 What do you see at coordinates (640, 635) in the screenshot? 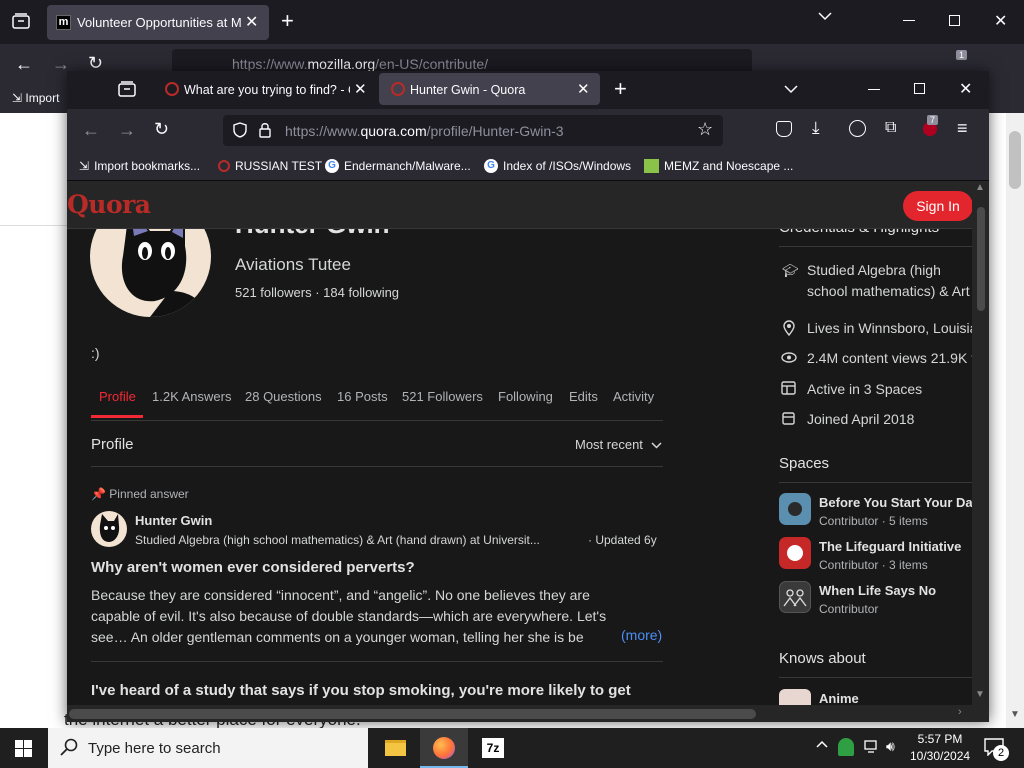
I see `more-link: (more)` at bounding box center [640, 635].